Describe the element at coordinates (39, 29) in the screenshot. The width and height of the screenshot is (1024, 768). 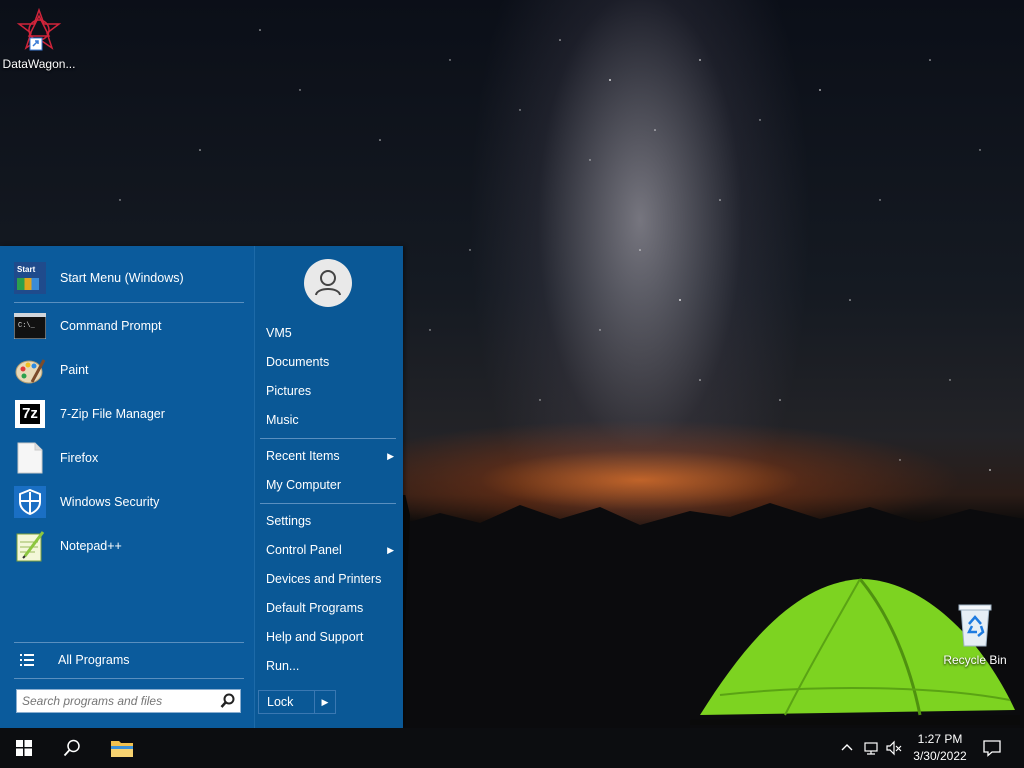
I see `datawagon-icon` at that location.